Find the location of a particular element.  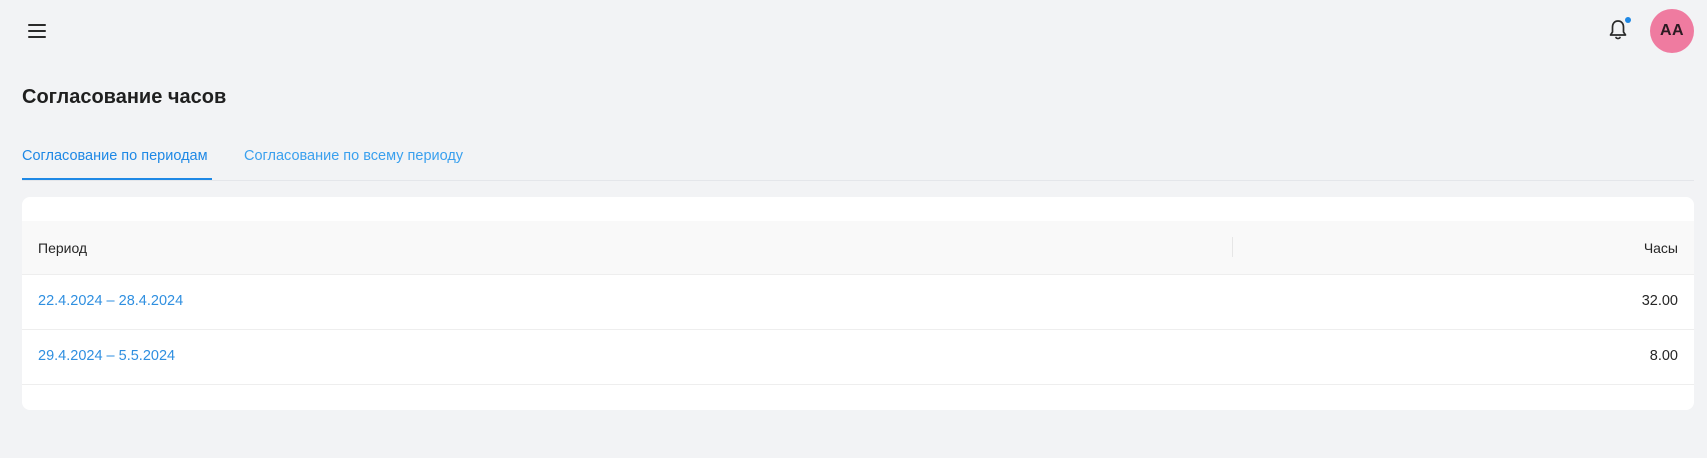

column-header-hours: Часы is located at coordinates (1661, 248).